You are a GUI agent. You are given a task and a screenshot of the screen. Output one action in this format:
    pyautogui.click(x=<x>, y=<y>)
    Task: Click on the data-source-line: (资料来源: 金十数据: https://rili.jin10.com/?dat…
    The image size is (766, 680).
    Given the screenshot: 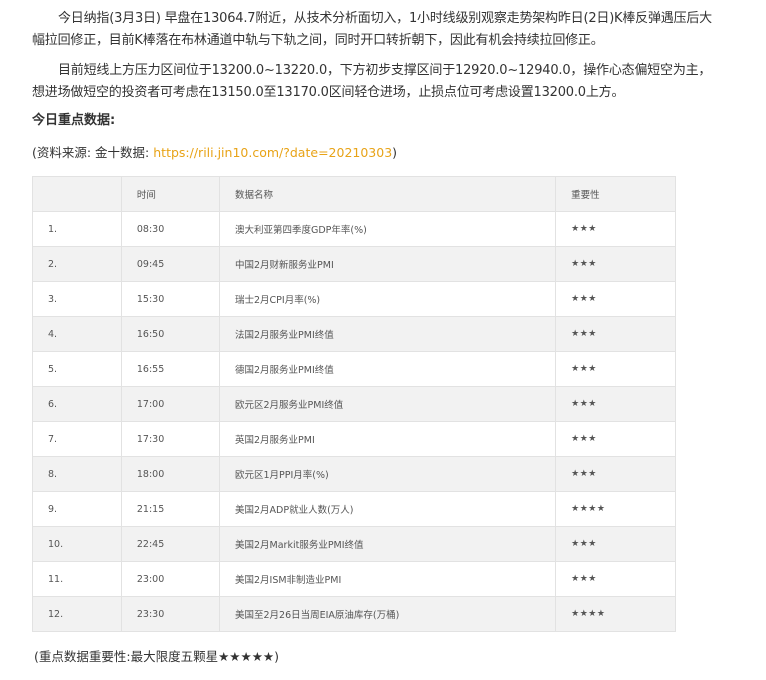 What is the action you would take?
    pyautogui.click(x=214, y=153)
    